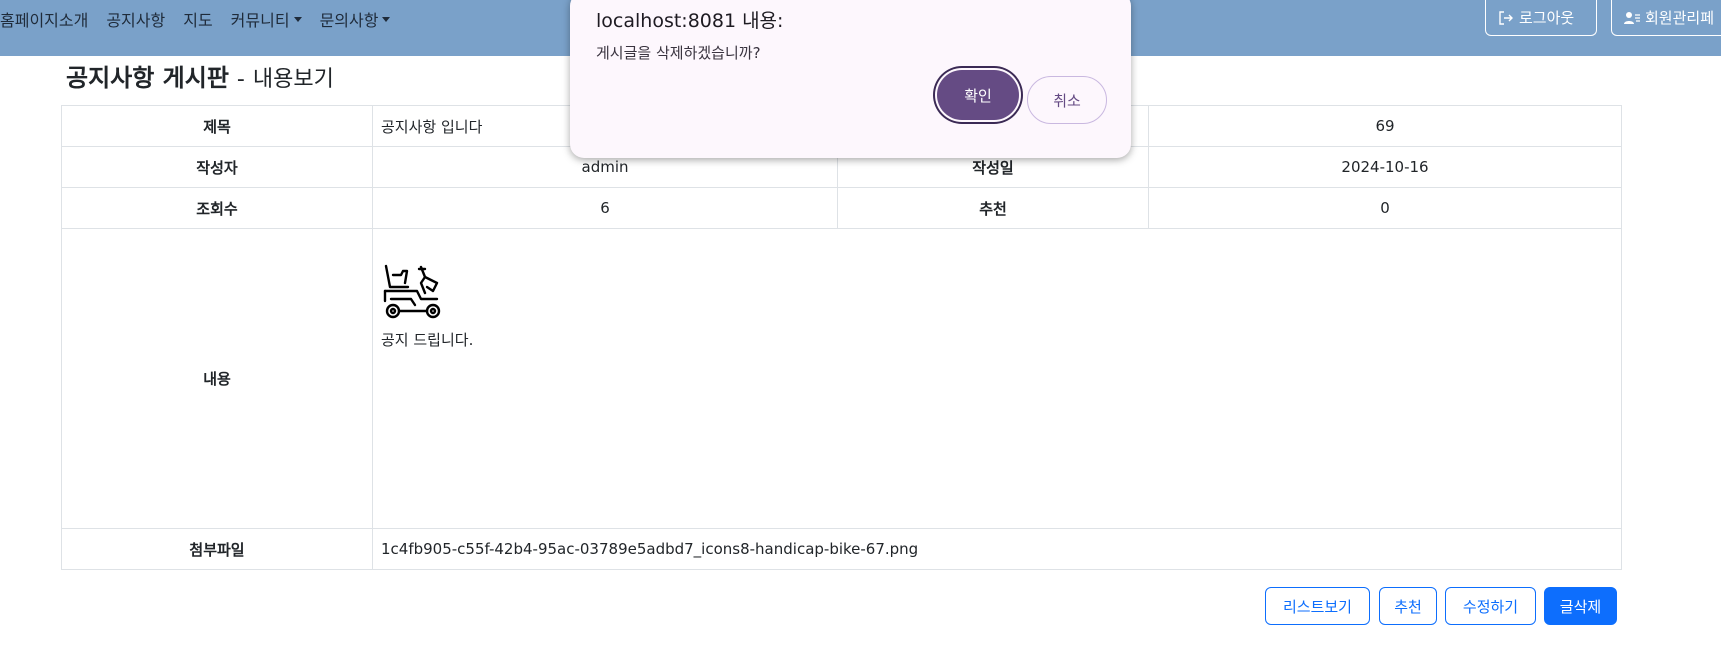 The height and width of the screenshot is (663, 1721). What do you see at coordinates (1632, 17) in the screenshot?
I see `user-list-icon` at bounding box center [1632, 17].